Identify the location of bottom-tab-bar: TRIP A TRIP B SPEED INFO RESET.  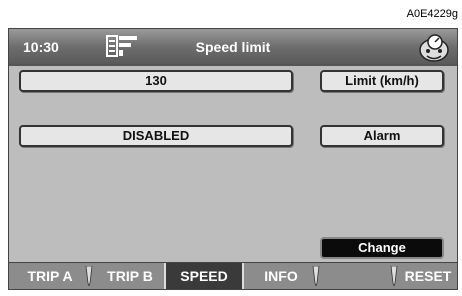
(233, 275).